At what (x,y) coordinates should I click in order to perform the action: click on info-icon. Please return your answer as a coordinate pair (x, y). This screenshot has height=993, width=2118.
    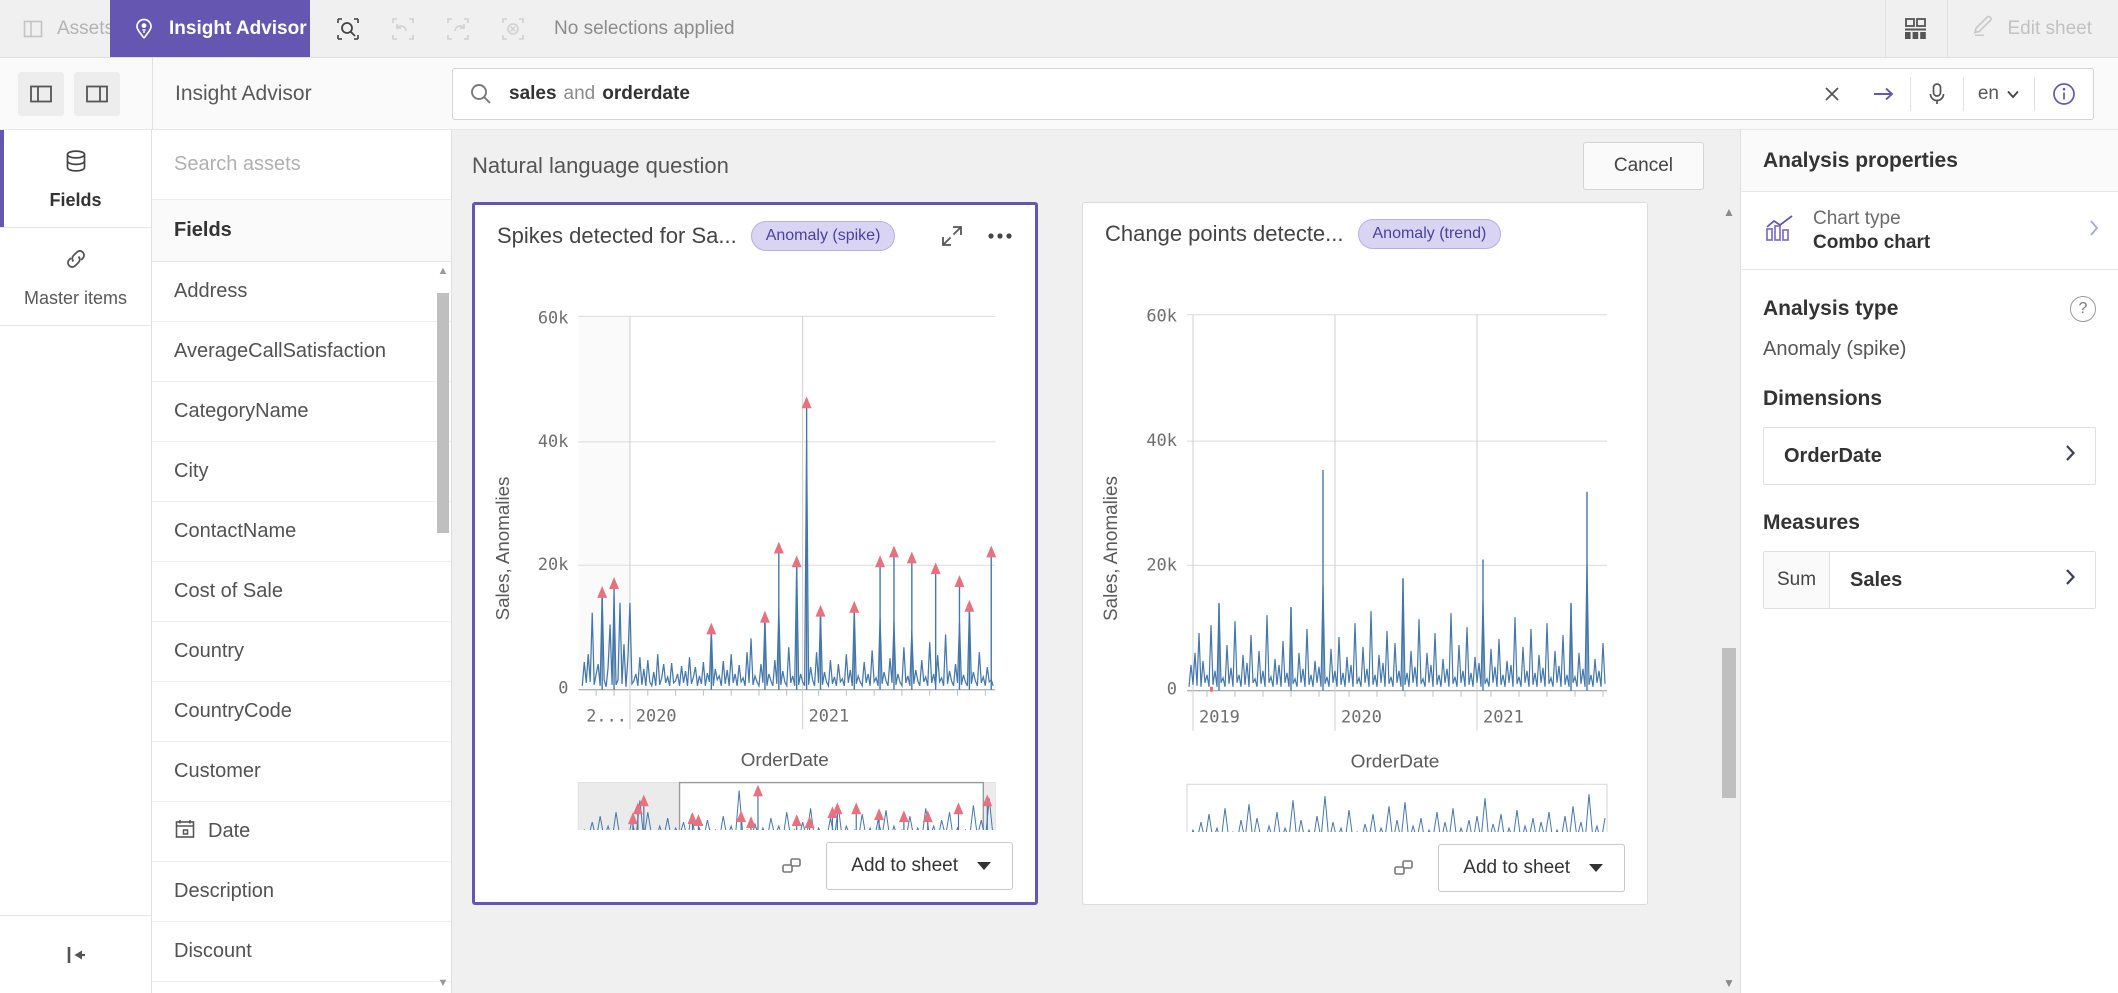
    Looking at the image, I should click on (2064, 94).